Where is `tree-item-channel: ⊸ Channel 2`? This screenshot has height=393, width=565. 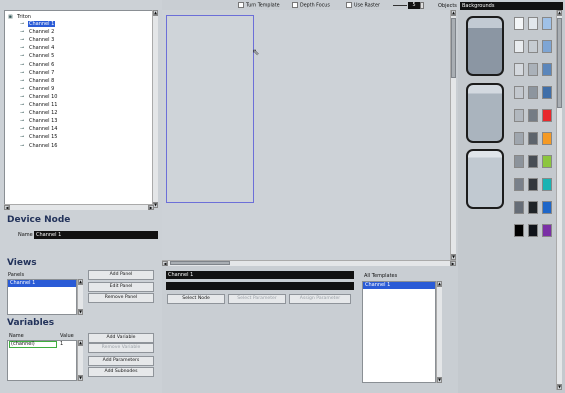
tree-item-channel: ⊸ Channel 2 is located at coordinates (37, 32).